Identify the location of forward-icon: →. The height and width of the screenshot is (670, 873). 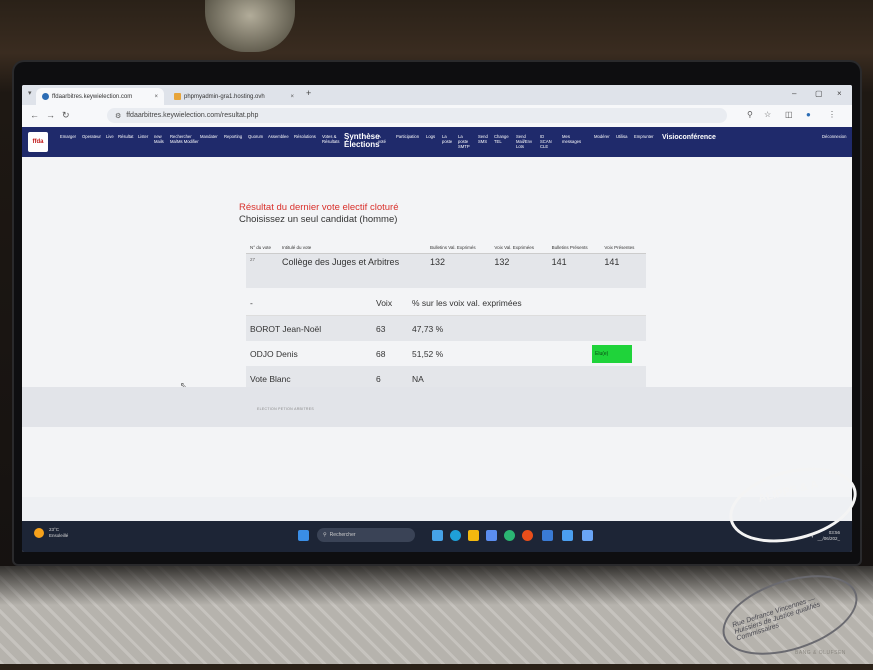
(50, 115).